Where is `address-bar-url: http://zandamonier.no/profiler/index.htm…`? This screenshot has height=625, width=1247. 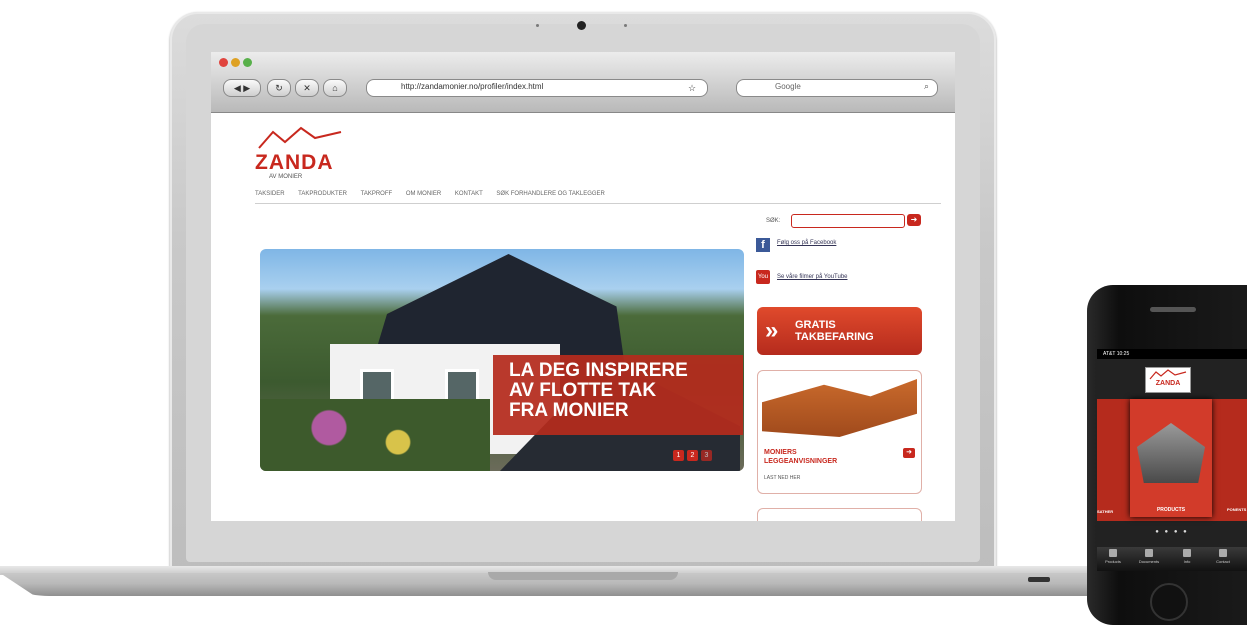 address-bar-url: http://zandamonier.no/profiler/index.htm… is located at coordinates (472, 86).